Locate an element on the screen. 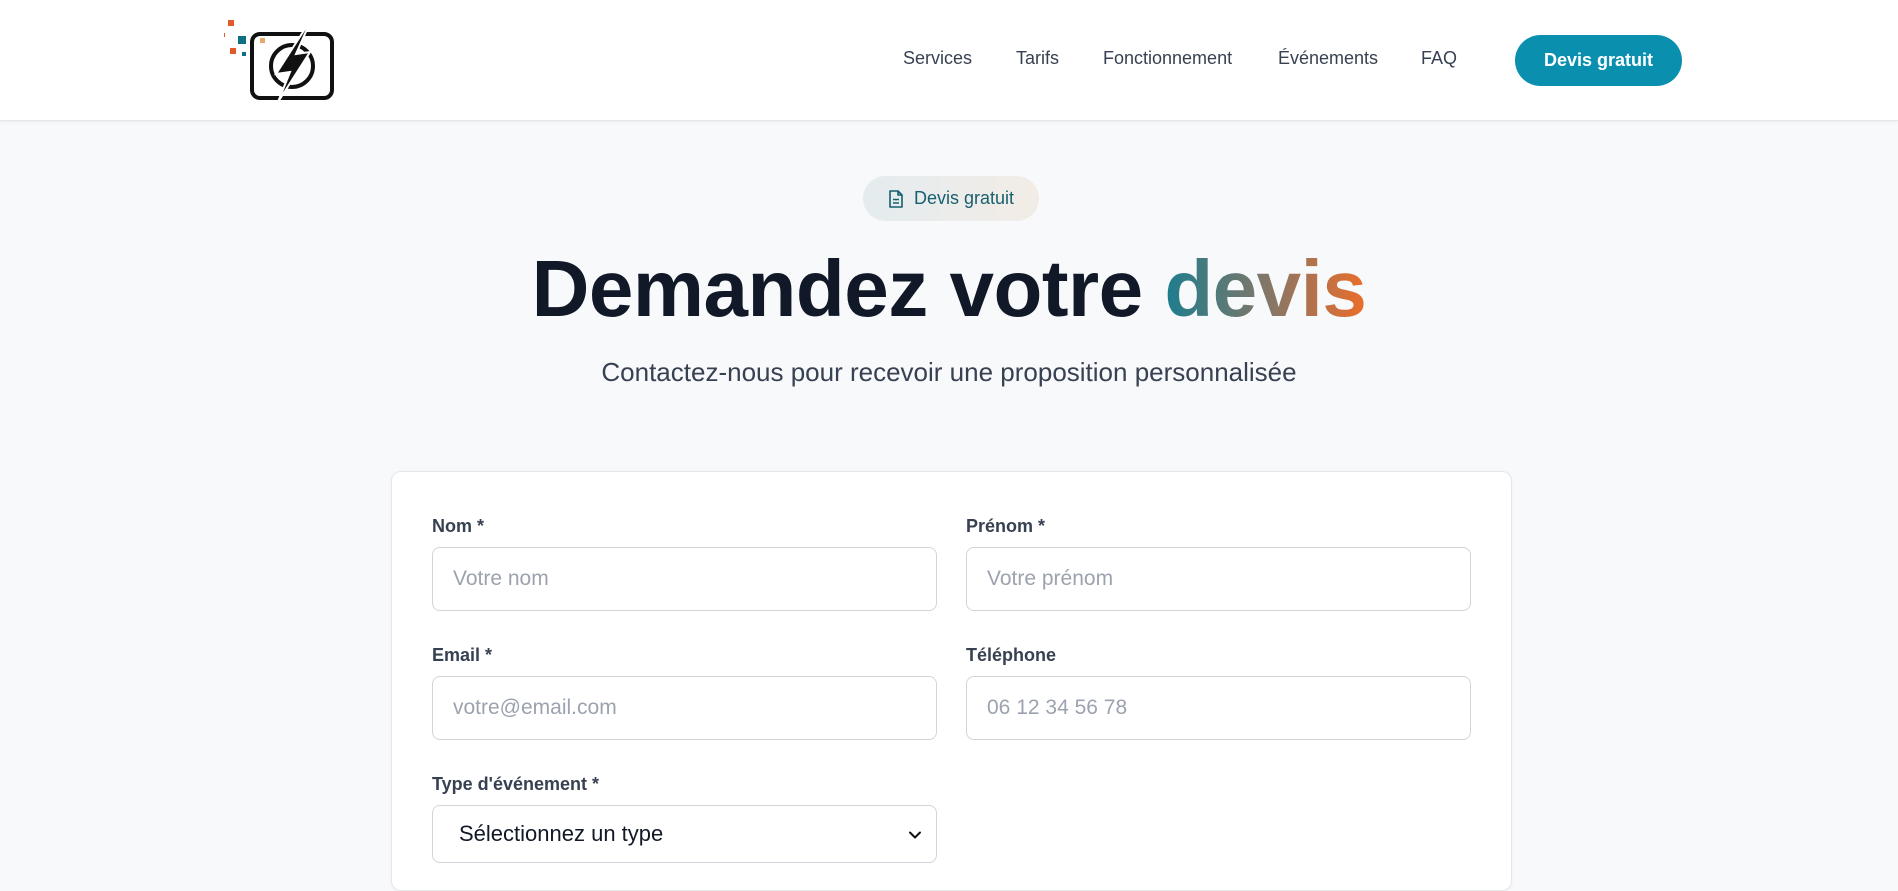  devis-badge: Devis gratuit is located at coordinates (951, 198).